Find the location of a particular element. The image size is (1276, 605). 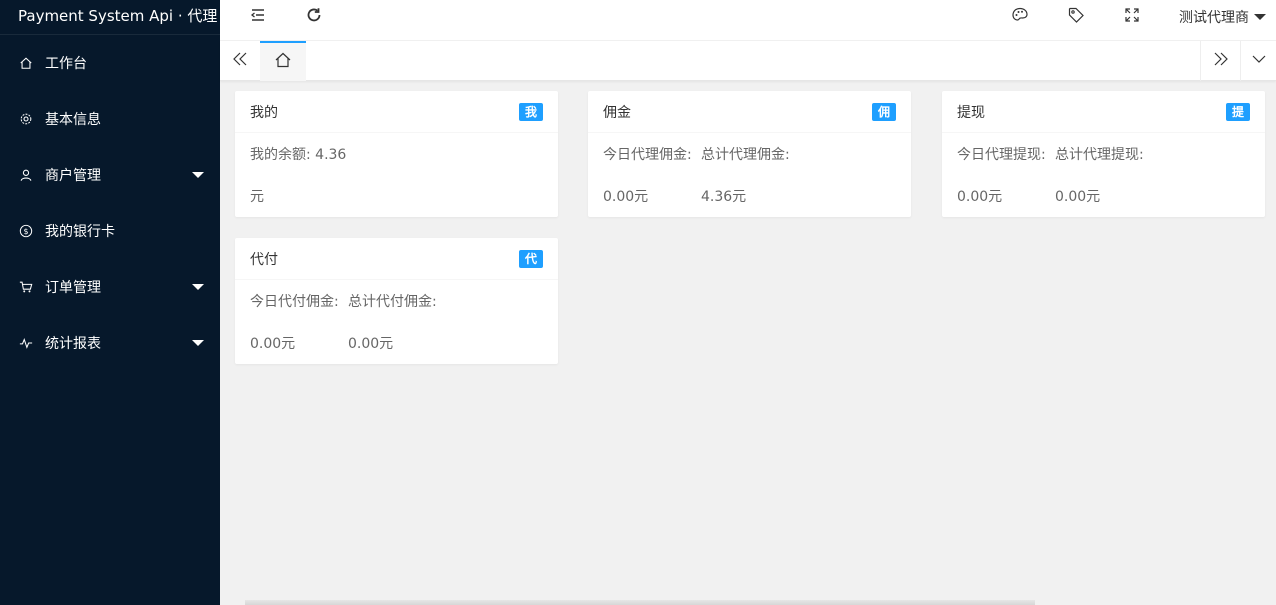

card-title: 佣金 is located at coordinates (617, 112).